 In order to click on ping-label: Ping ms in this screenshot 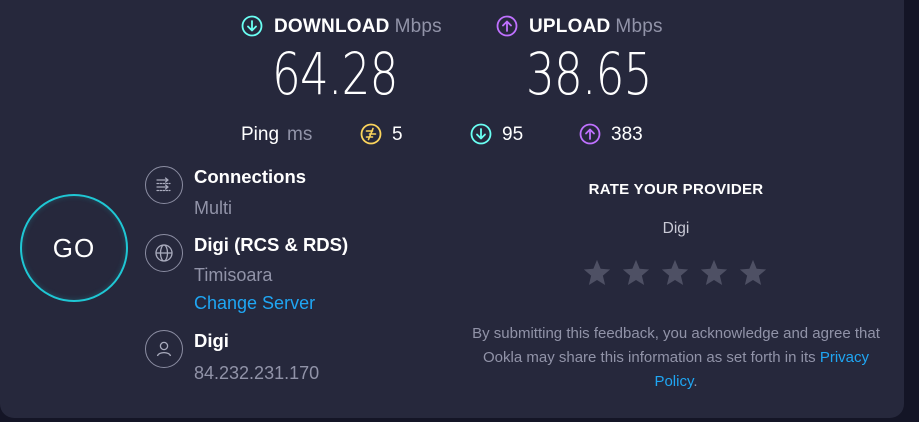, I will do `click(277, 134)`.